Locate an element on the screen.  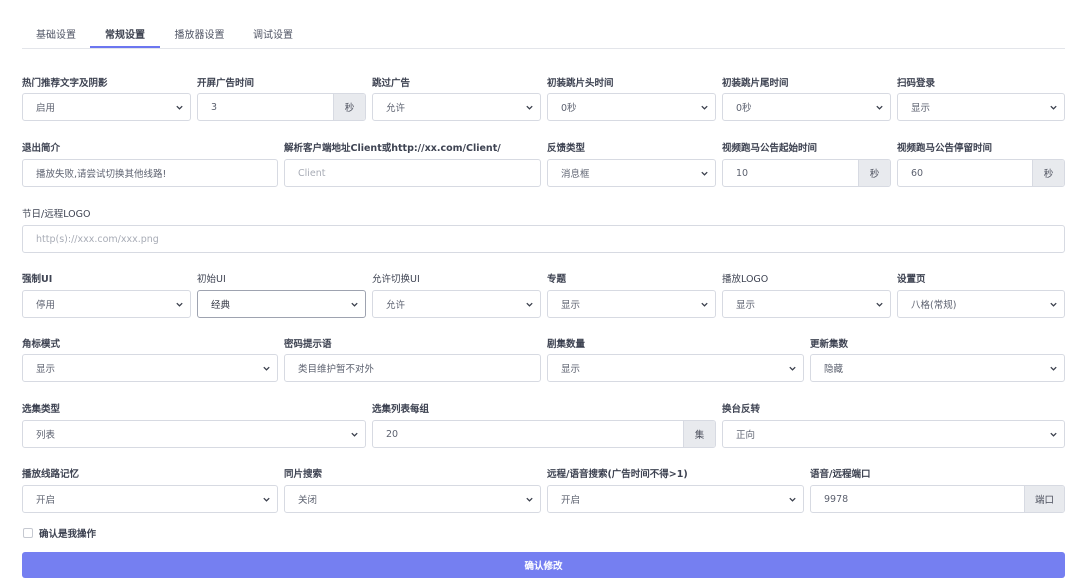
line-memory-select: 开启 is located at coordinates (150, 499).